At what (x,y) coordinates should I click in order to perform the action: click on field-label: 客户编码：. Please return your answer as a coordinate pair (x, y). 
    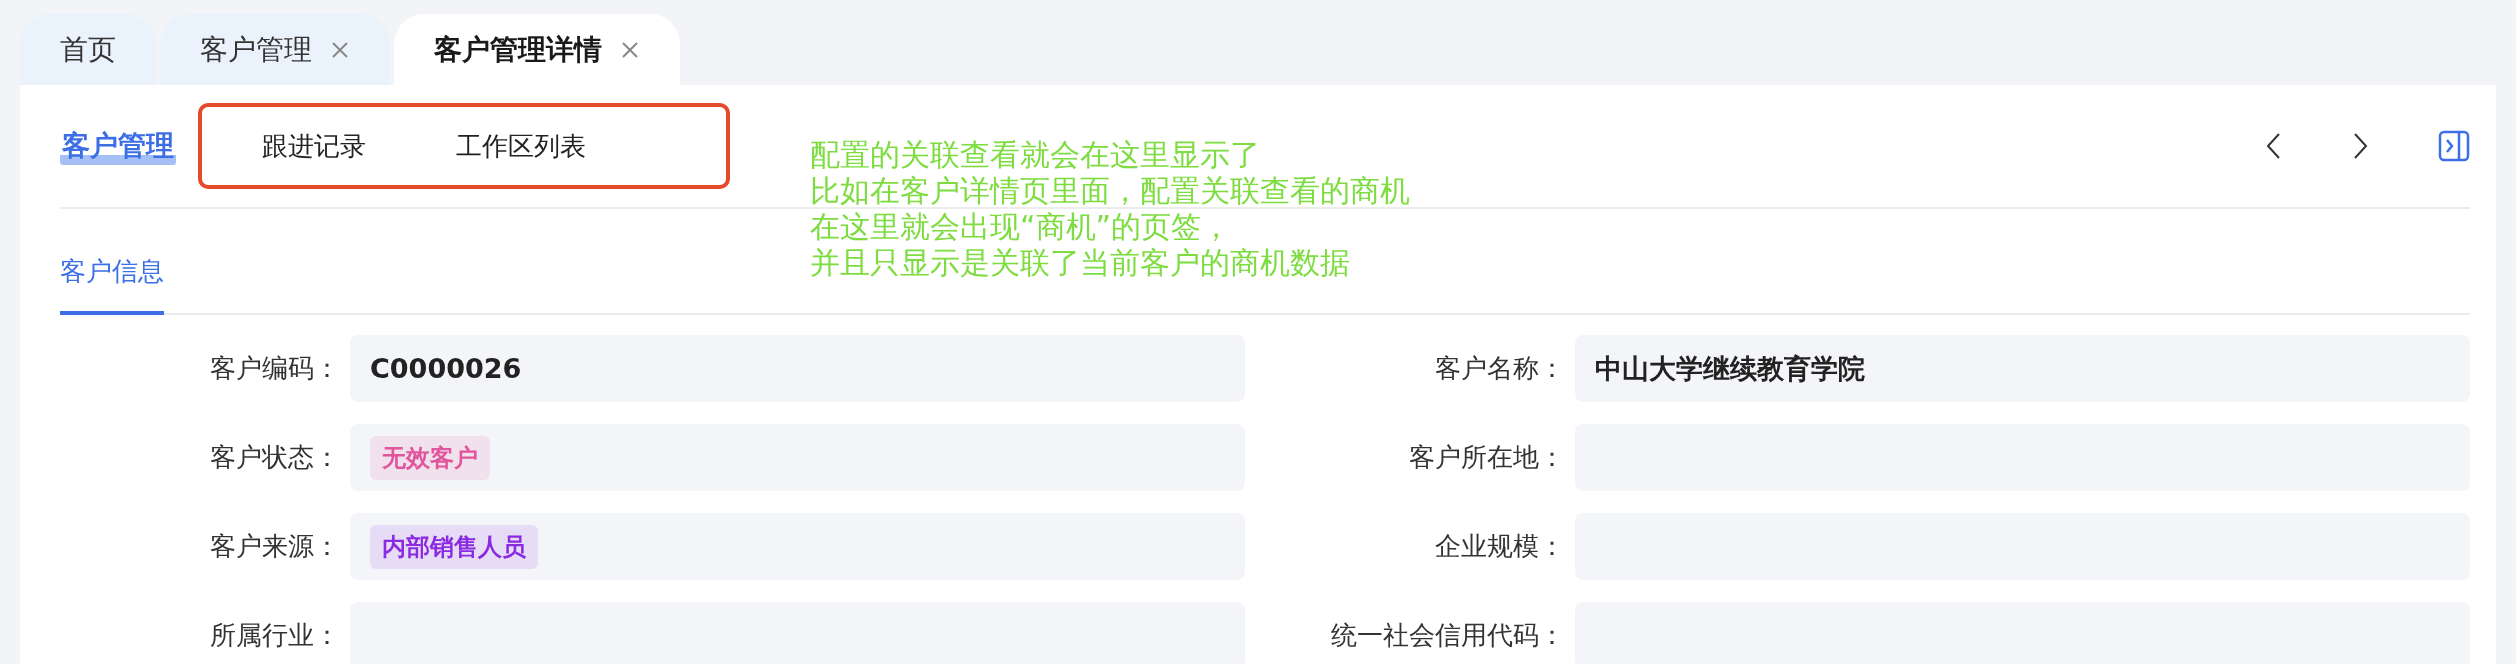
    Looking at the image, I should click on (275, 368).